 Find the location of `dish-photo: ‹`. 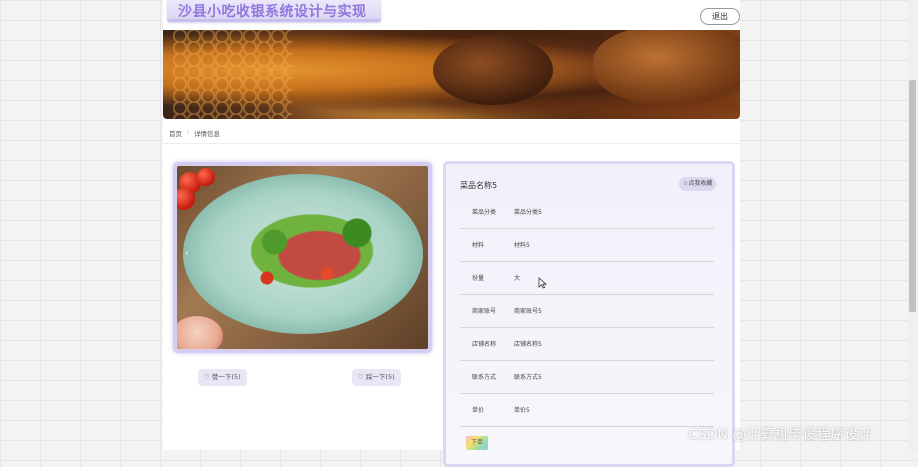

dish-photo: ‹ is located at coordinates (302, 257).